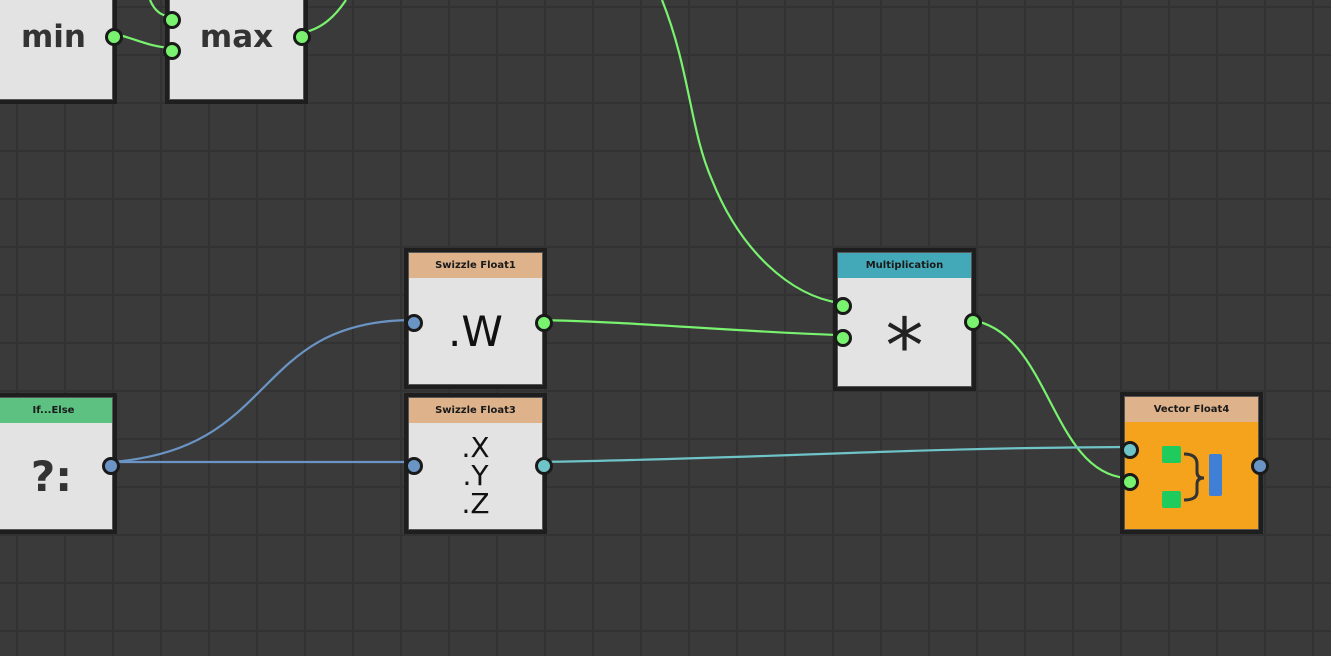 The width and height of the screenshot is (1331, 656). What do you see at coordinates (475, 475) in the screenshot?
I see `swizzle-float3-y: .Y` at bounding box center [475, 475].